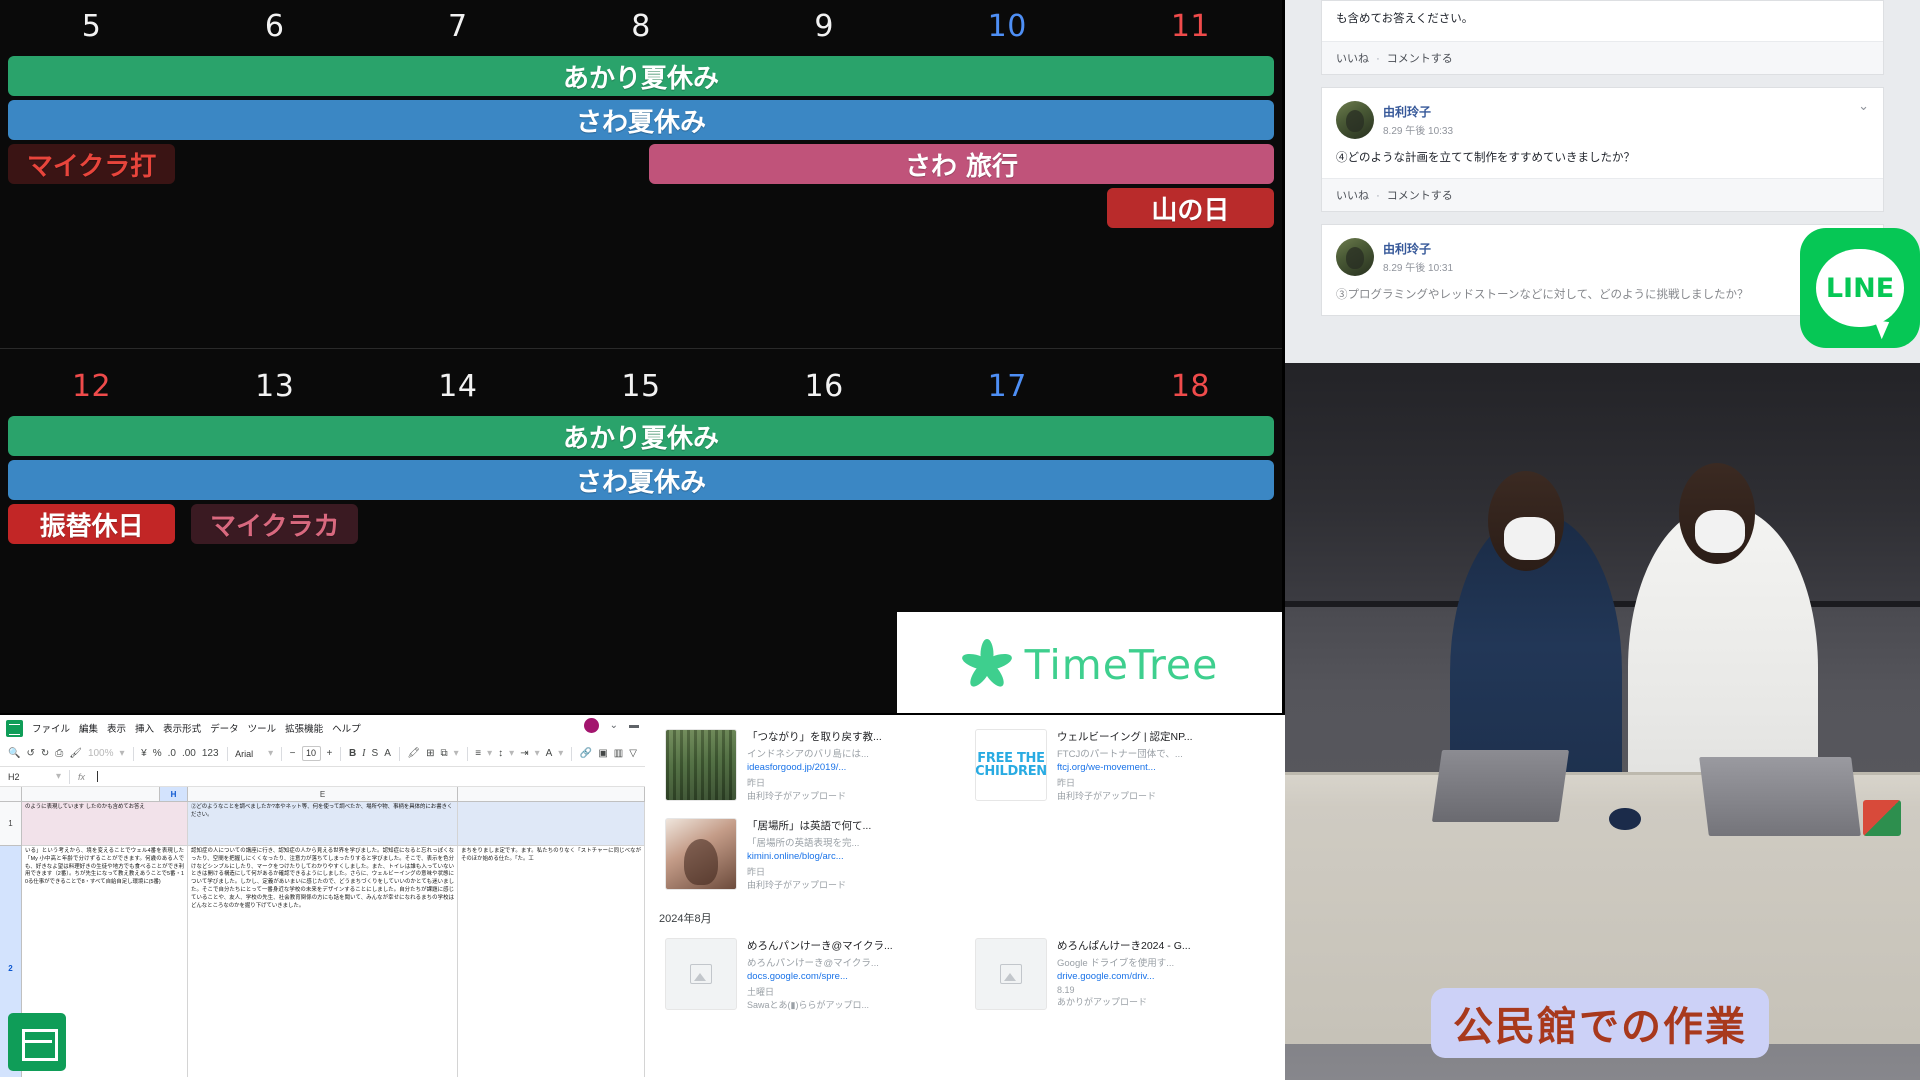  I want to click on bold-button: B, so click(352, 753).